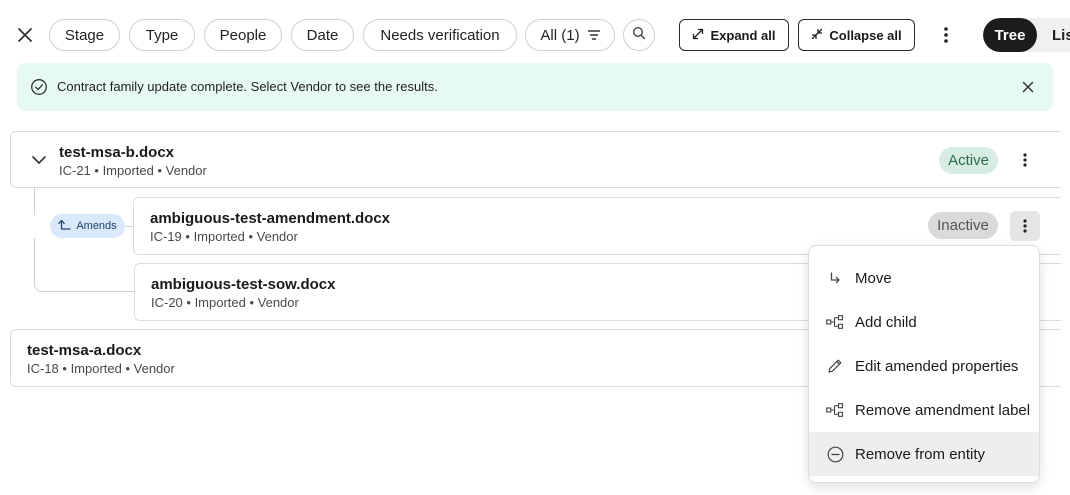 The height and width of the screenshot is (495, 1070). I want to click on collapse-all-button: Collapse all, so click(856, 35).